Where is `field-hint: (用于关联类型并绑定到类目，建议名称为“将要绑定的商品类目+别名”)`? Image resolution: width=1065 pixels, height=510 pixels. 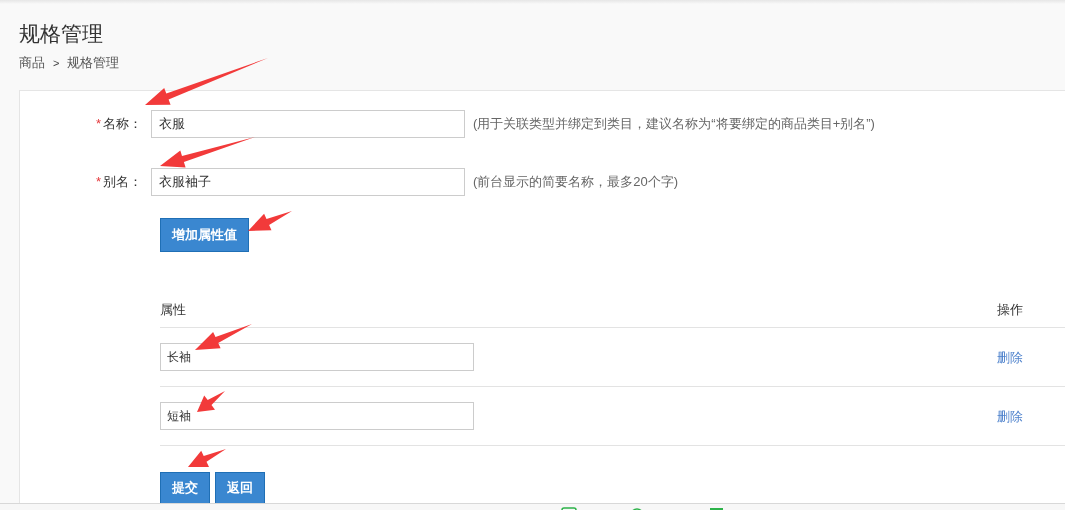 field-hint: (用于关联类型并绑定到类目，建议名称为“将要绑定的商品类目+别名”) is located at coordinates (674, 124).